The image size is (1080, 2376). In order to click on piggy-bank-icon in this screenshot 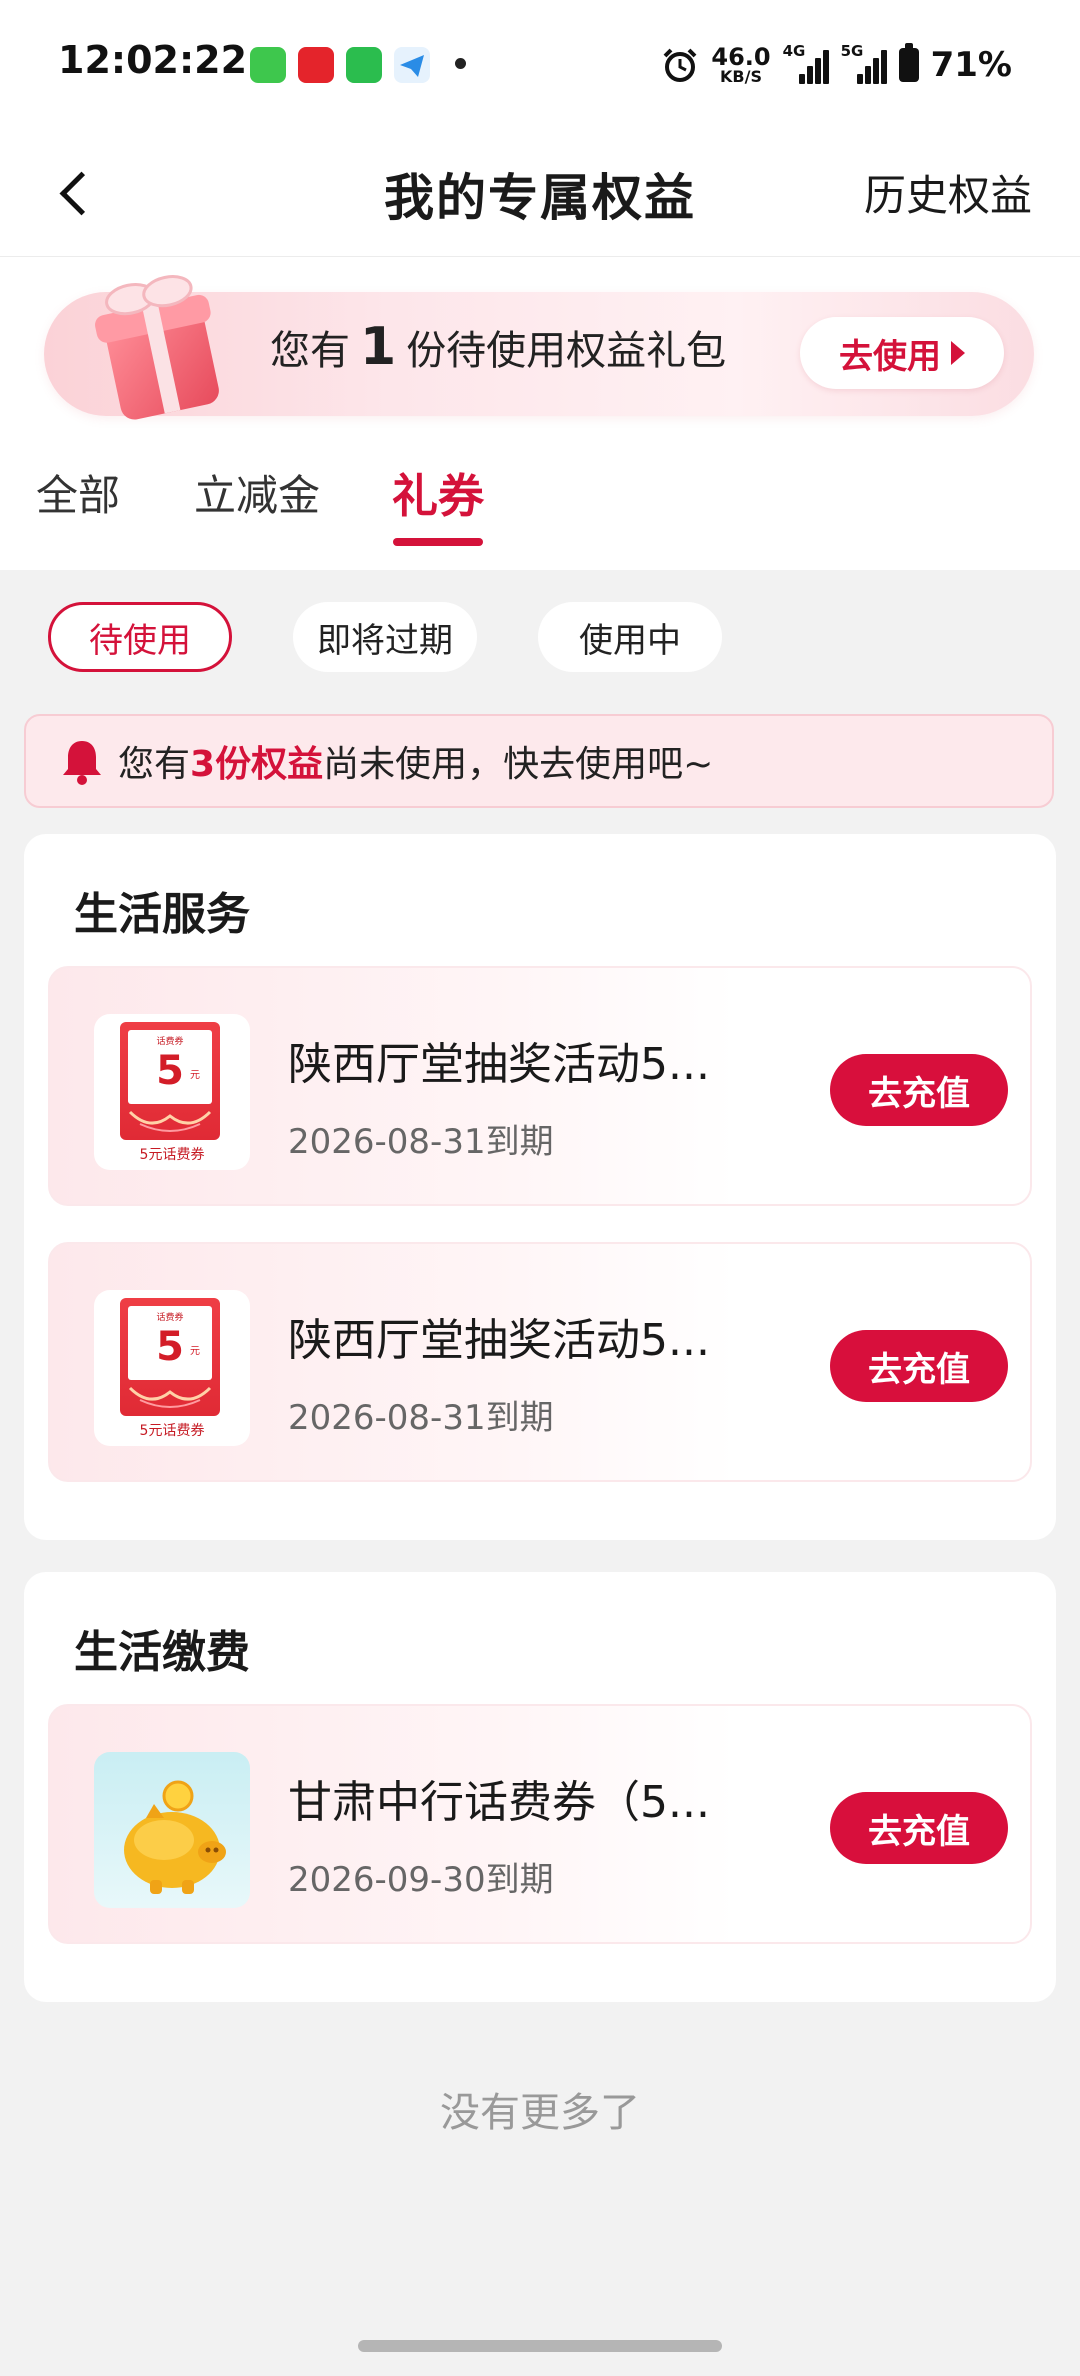, I will do `click(172, 1830)`.